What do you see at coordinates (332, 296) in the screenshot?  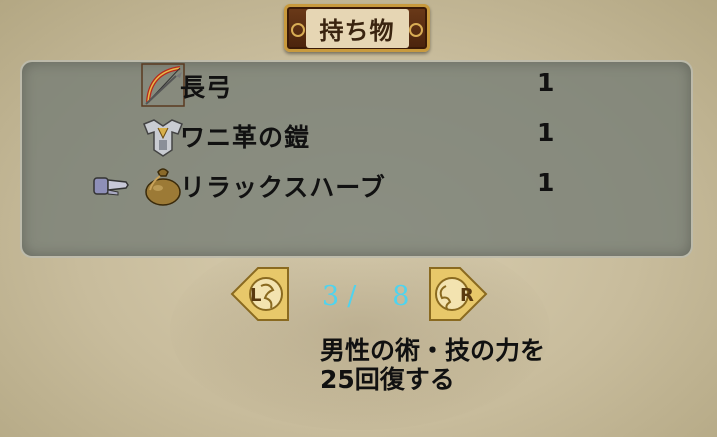 I see `current-page: 3` at bounding box center [332, 296].